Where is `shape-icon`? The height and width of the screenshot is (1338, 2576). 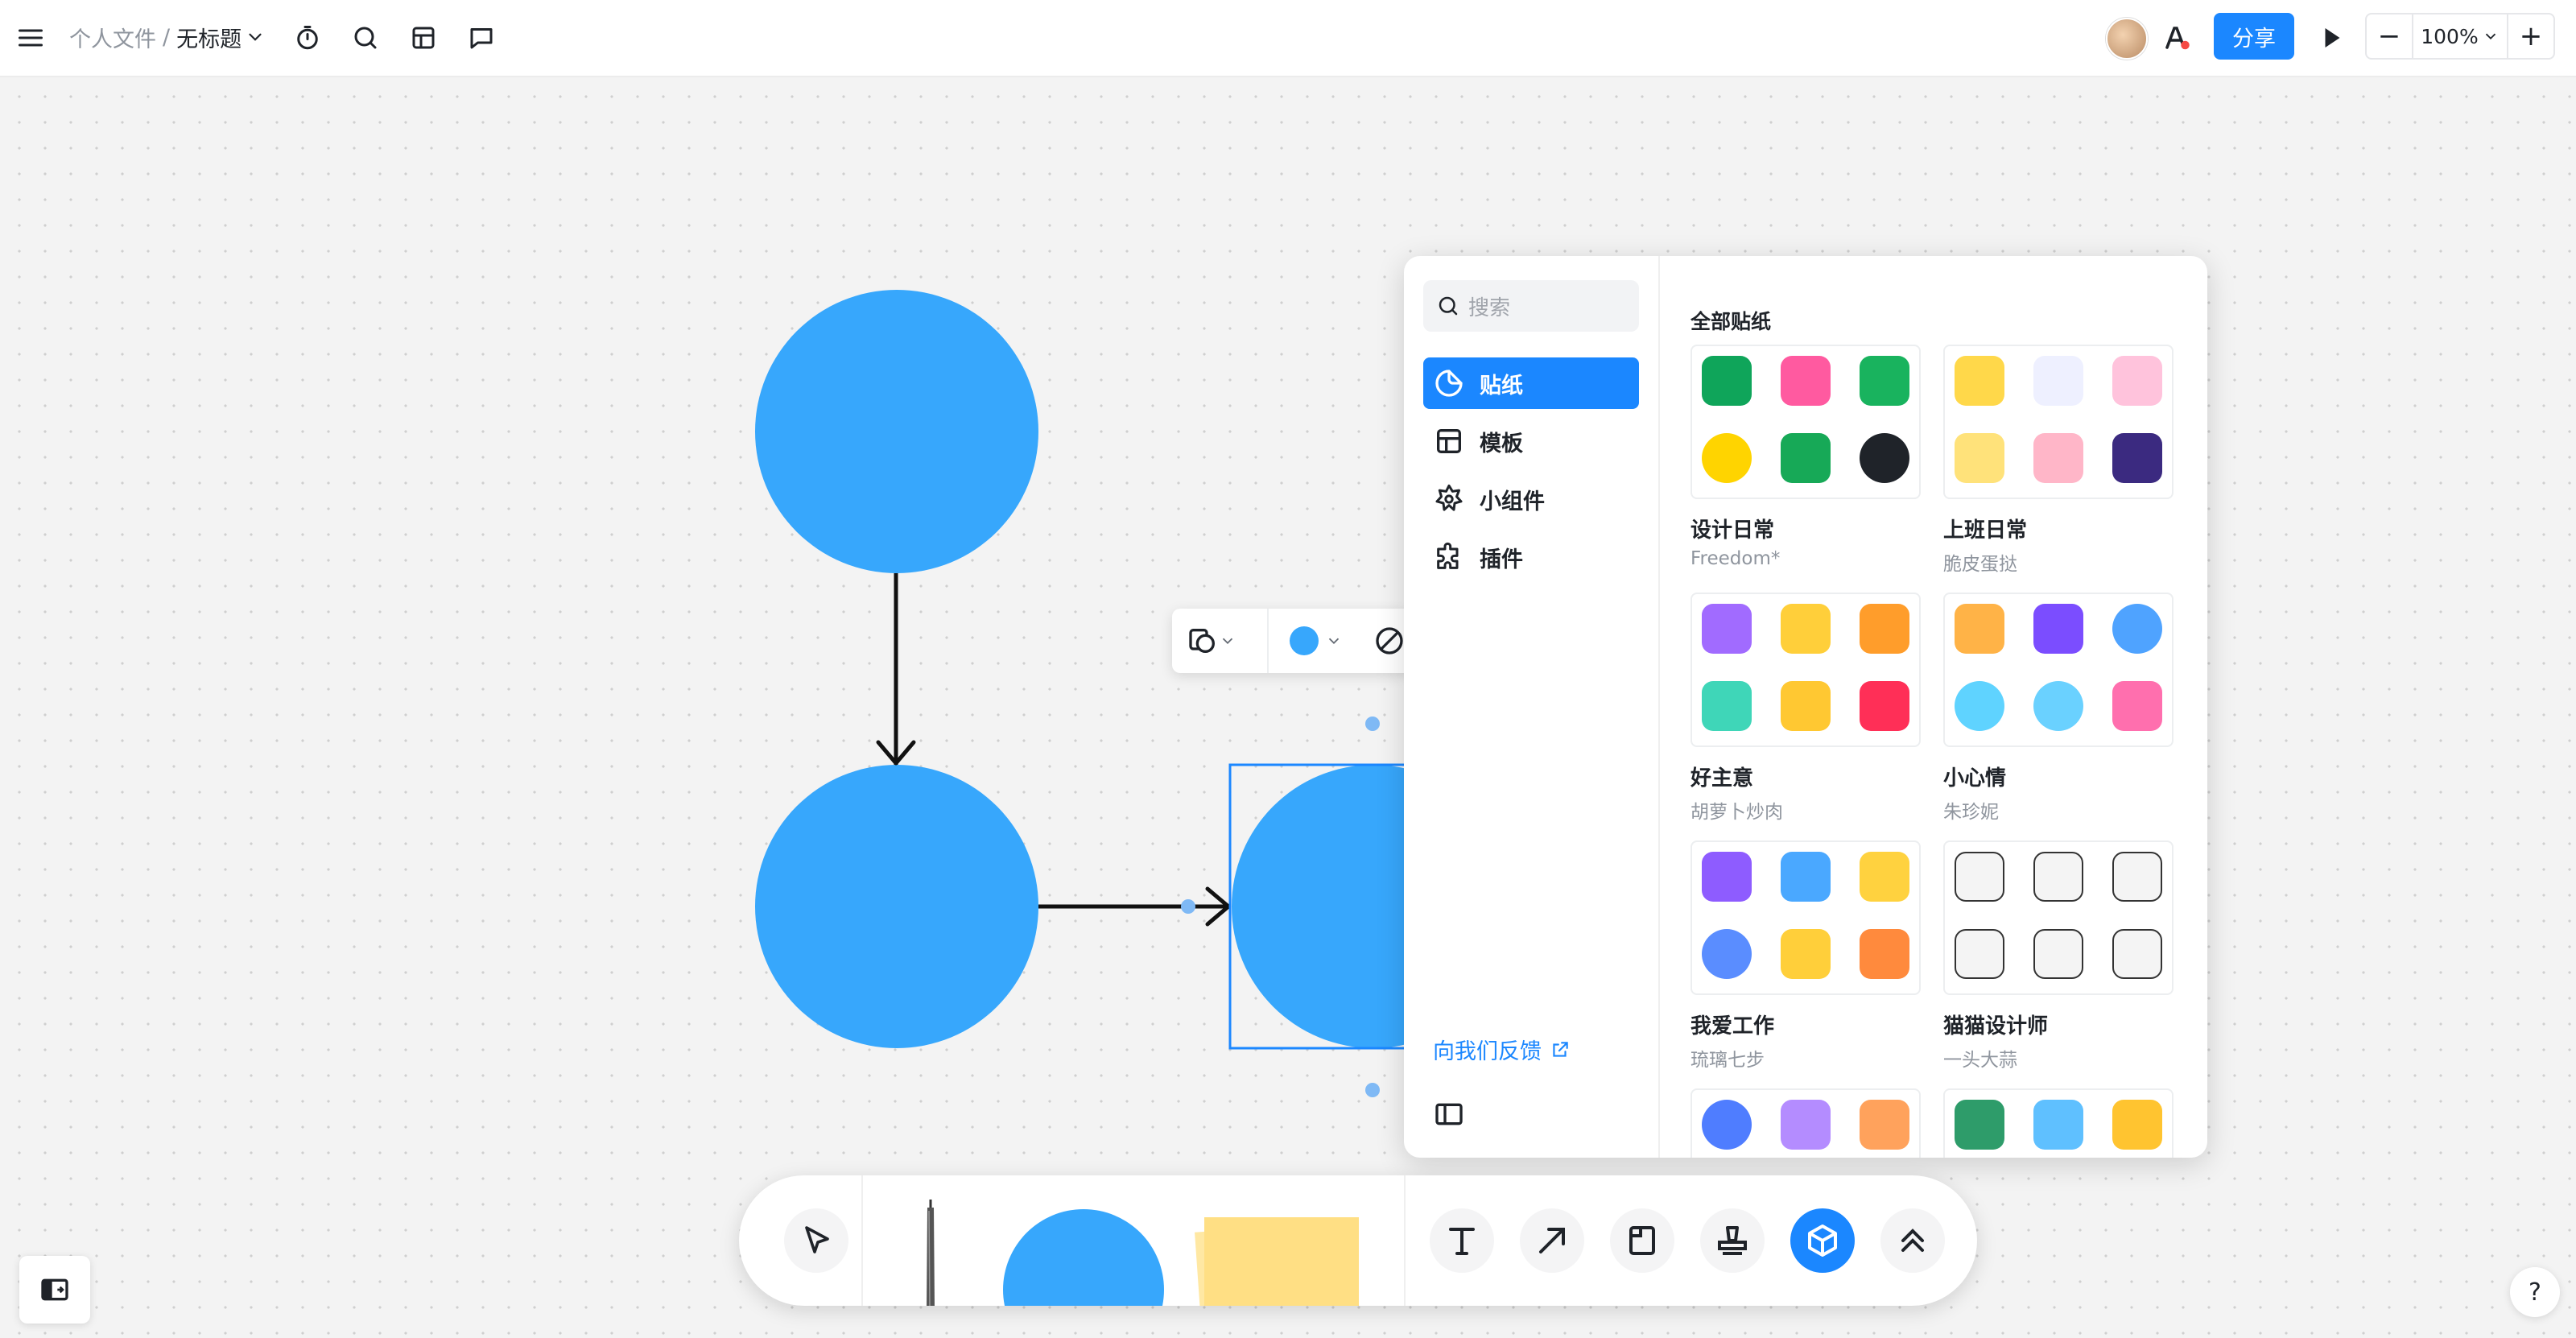 shape-icon is located at coordinates (1202, 641).